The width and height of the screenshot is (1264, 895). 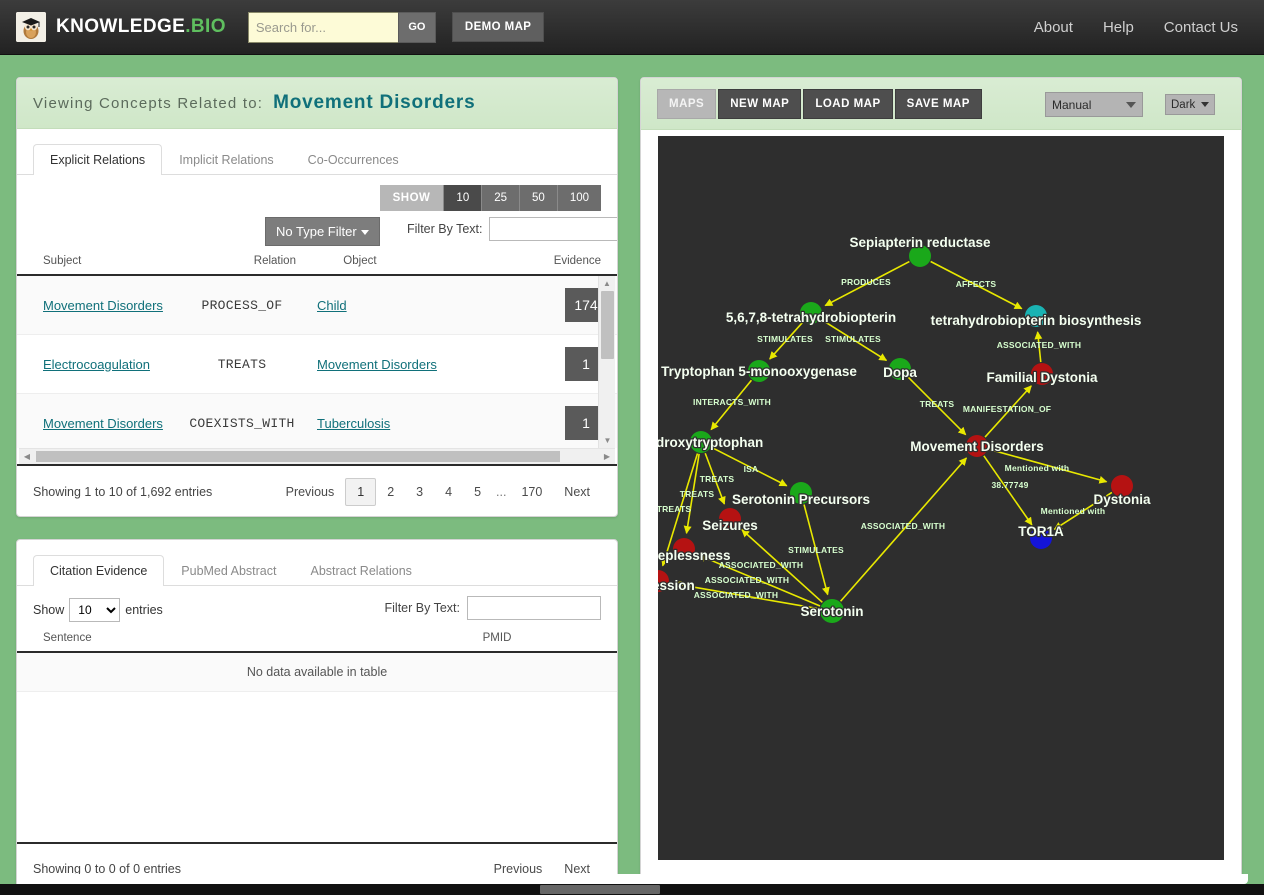 I want to click on brand: KNOWLEDGE.BIO, so click(x=121, y=27).